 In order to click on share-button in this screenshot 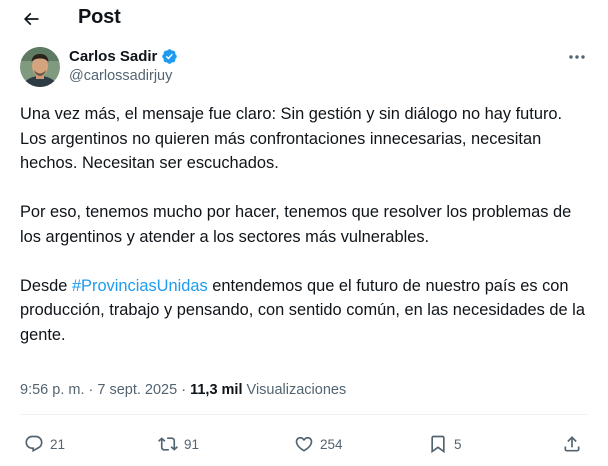, I will do `click(572, 444)`.